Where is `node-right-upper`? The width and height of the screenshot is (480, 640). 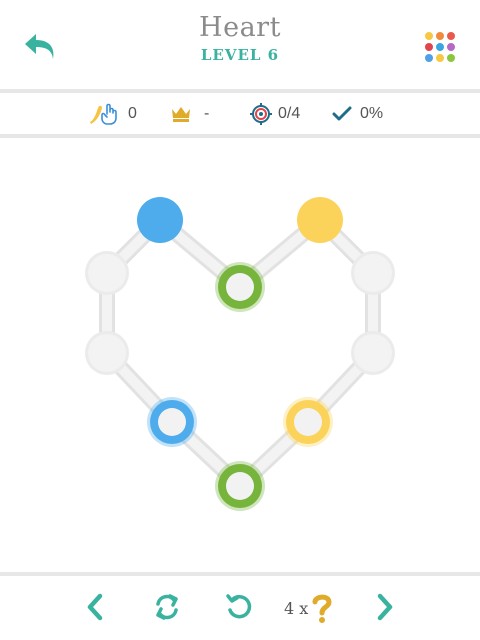 node-right-upper is located at coordinates (373, 273).